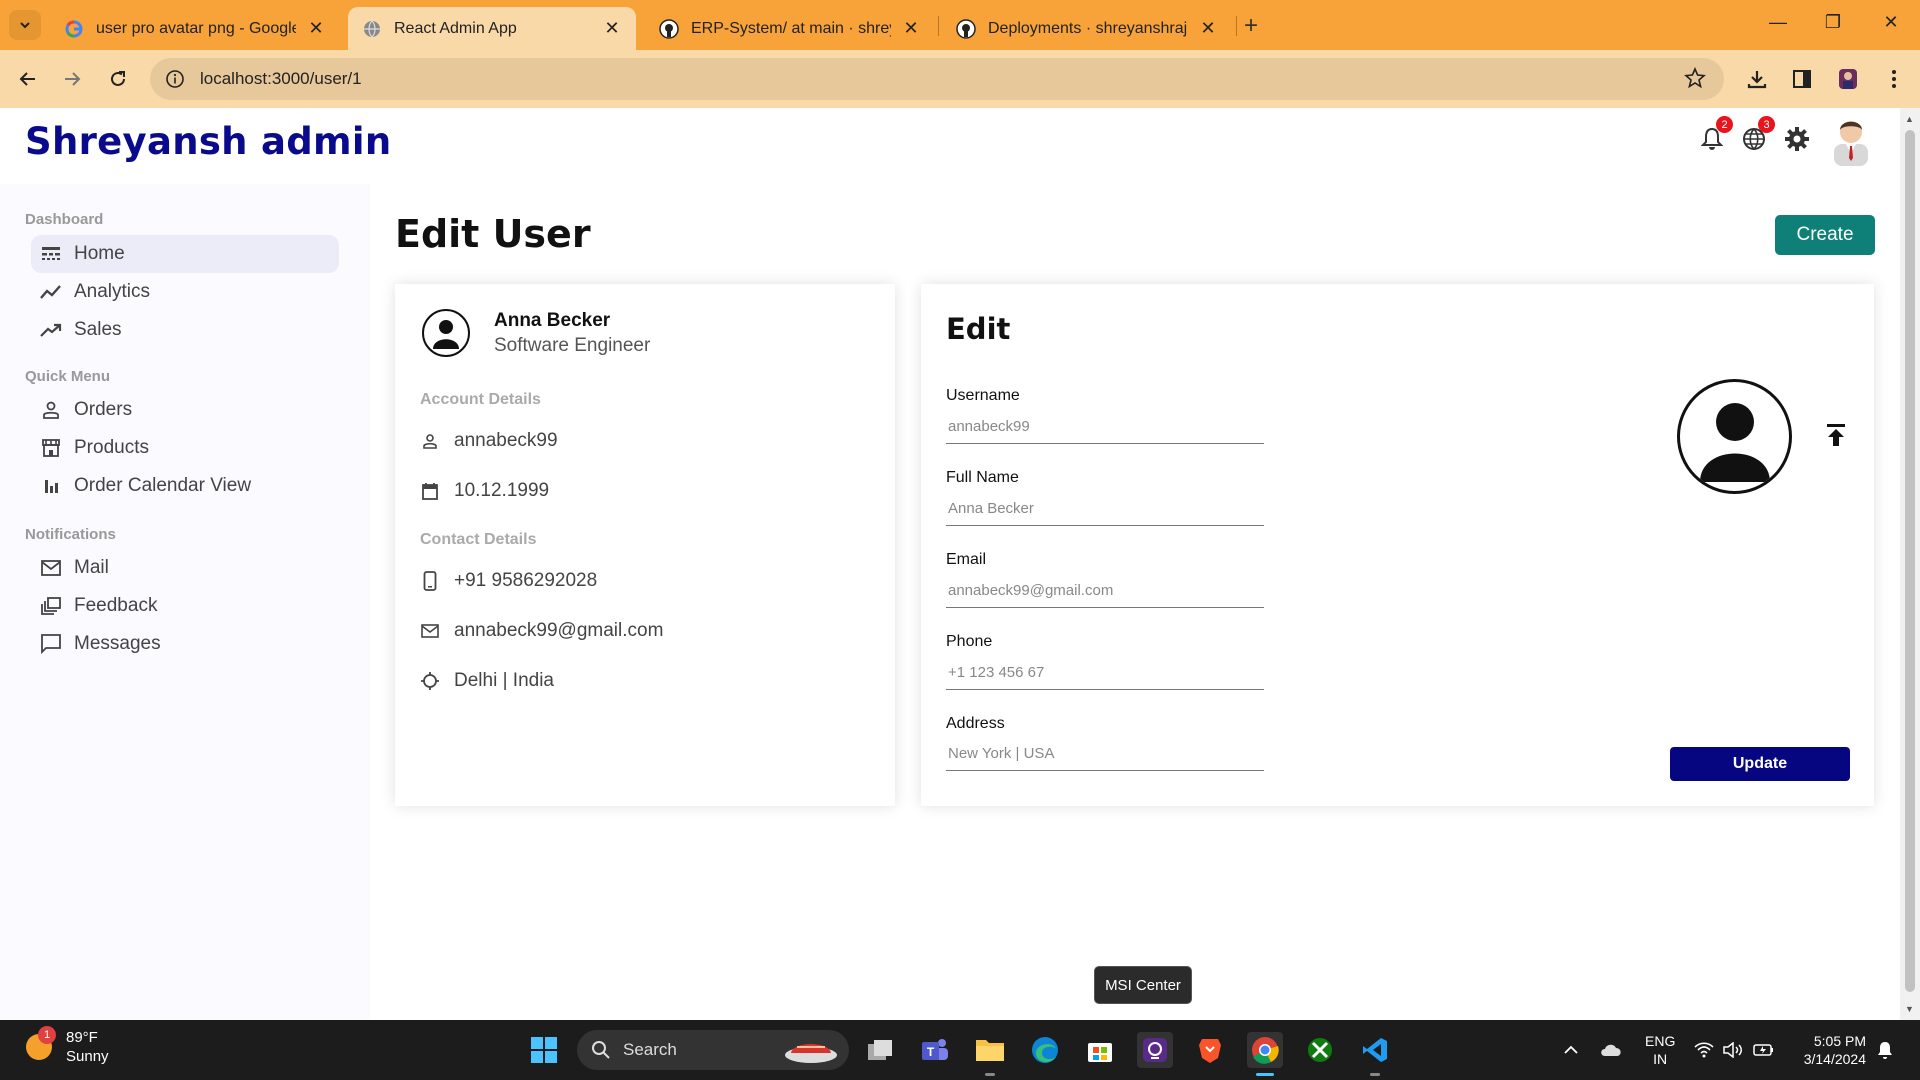 The height and width of the screenshot is (1080, 1920). I want to click on vscode-app, so click(1375, 1054).